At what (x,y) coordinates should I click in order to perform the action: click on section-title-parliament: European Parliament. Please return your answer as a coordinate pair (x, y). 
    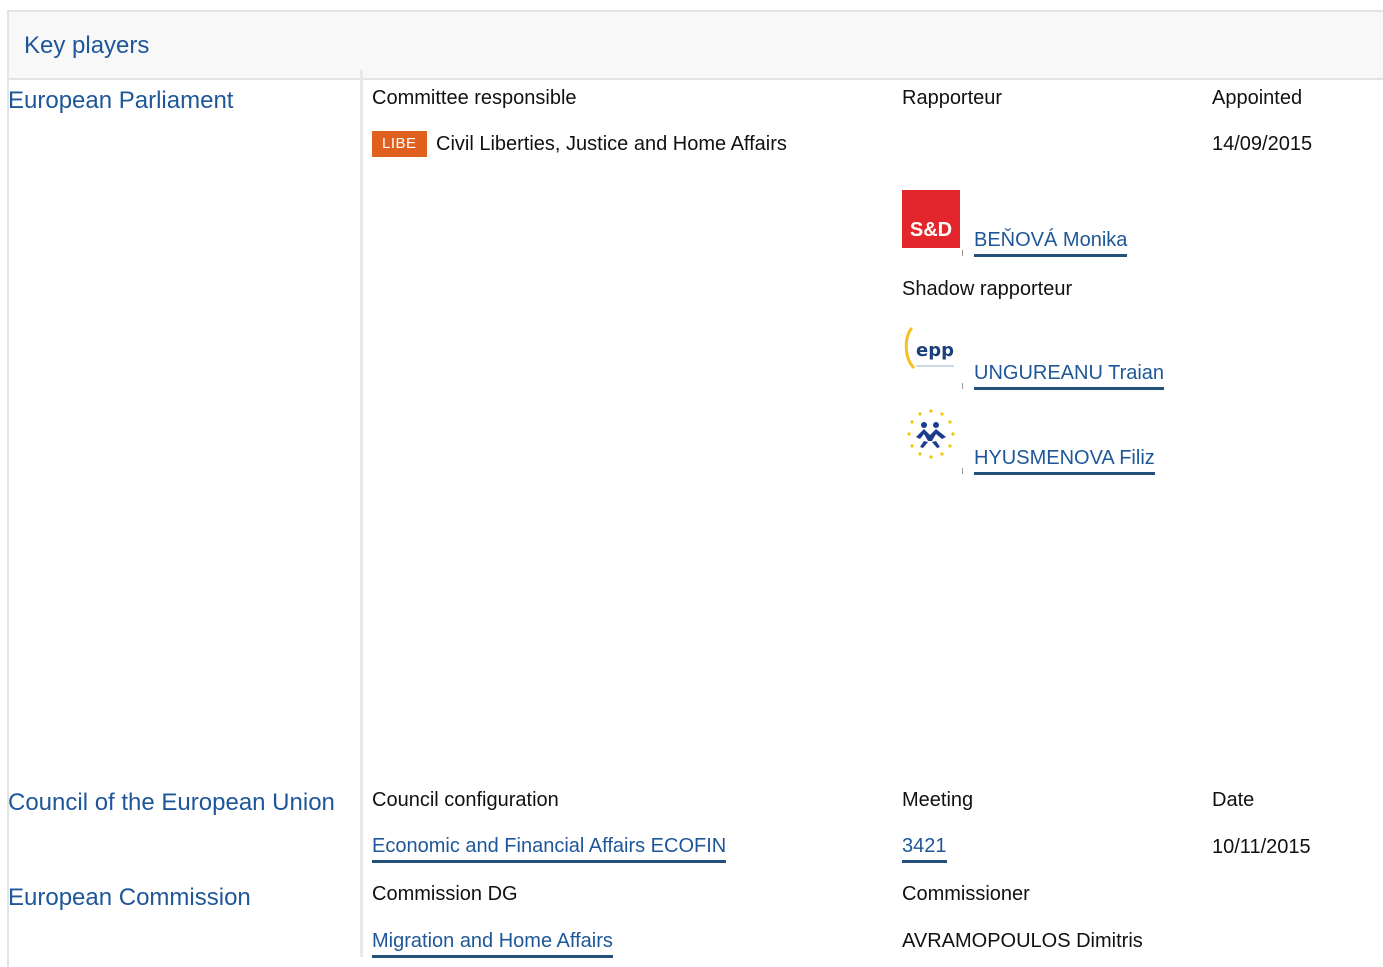
    Looking at the image, I should click on (121, 100).